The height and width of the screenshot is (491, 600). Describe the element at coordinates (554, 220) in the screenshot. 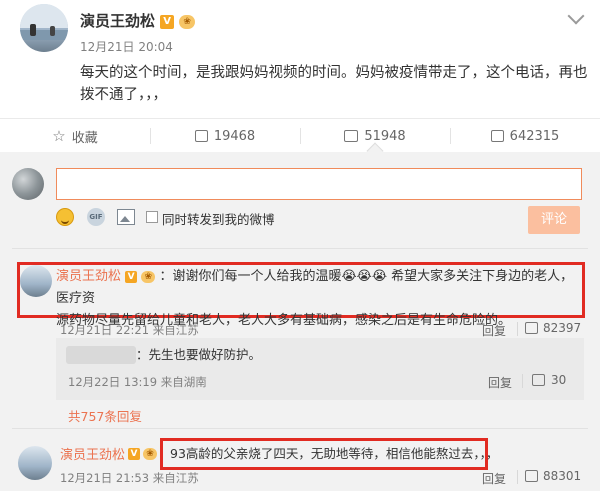

I see `submit-comment-button: 评论` at that location.